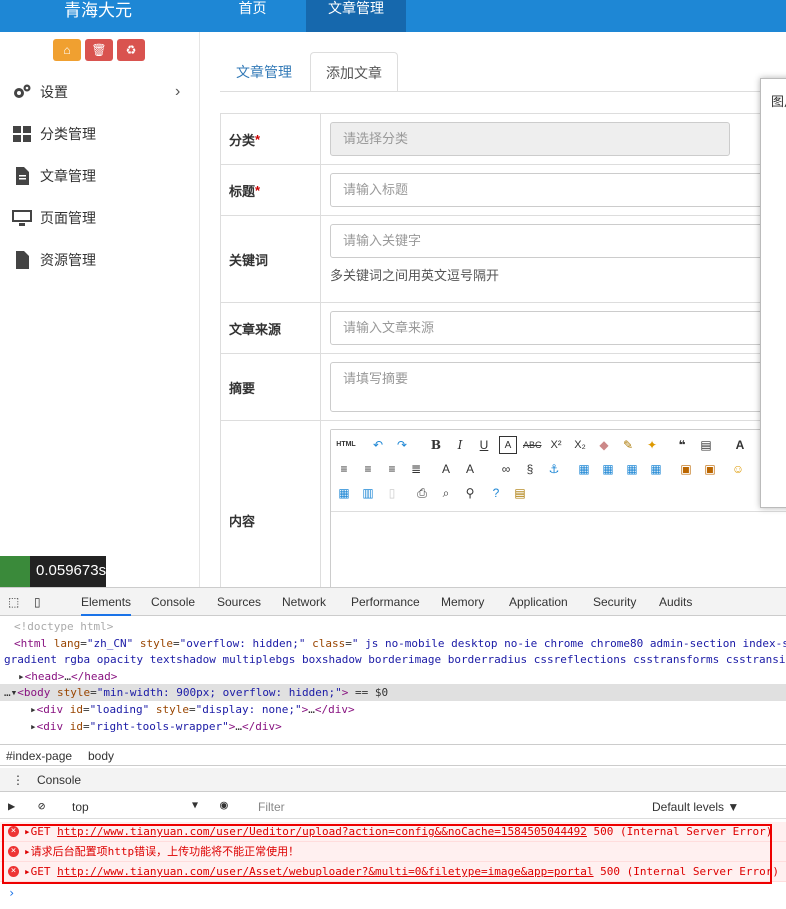 This screenshot has height=909, width=786. Describe the element at coordinates (344, 469) in the screenshot. I see `align-left-icon: ≡` at that location.